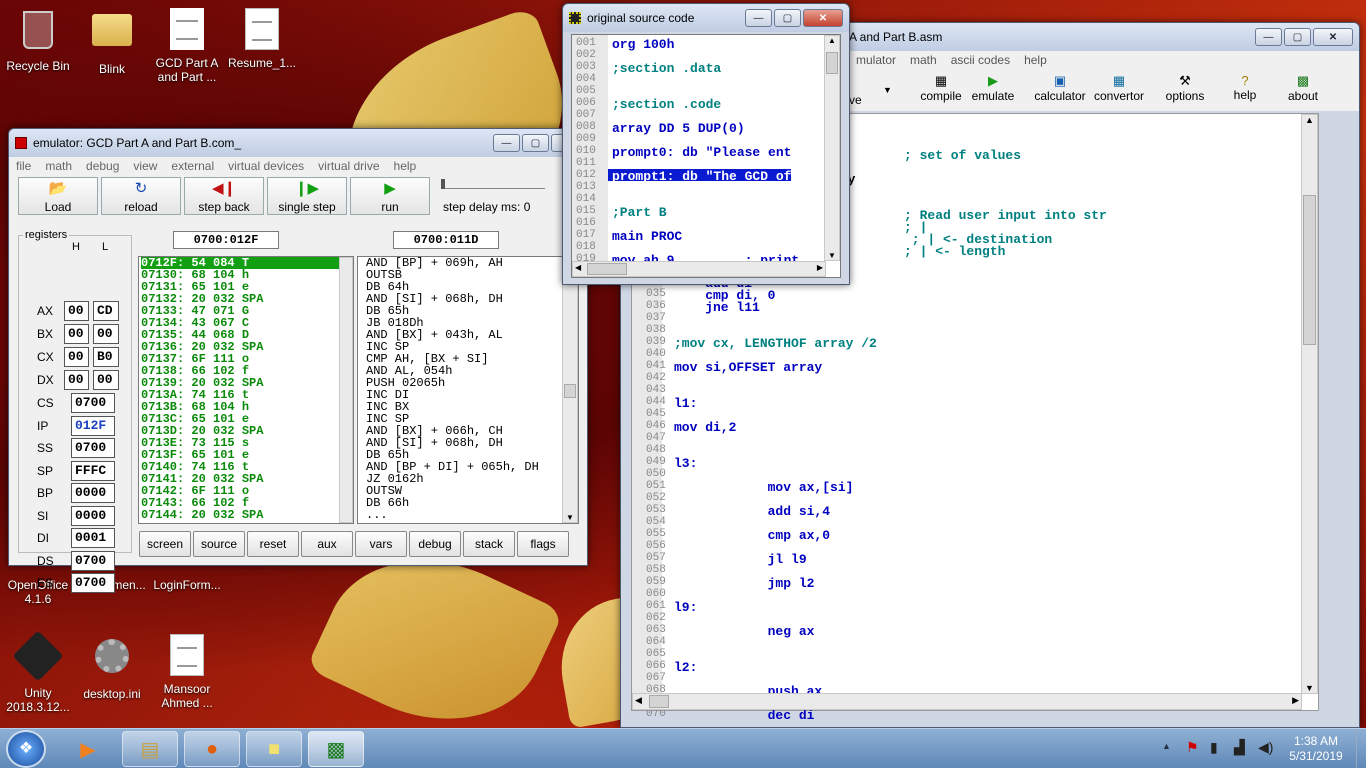 The image size is (1366, 768). What do you see at coordinates (348, 166) in the screenshot?
I see `menu-virtual-drive: virtual drive` at bounding box center [348, 166].